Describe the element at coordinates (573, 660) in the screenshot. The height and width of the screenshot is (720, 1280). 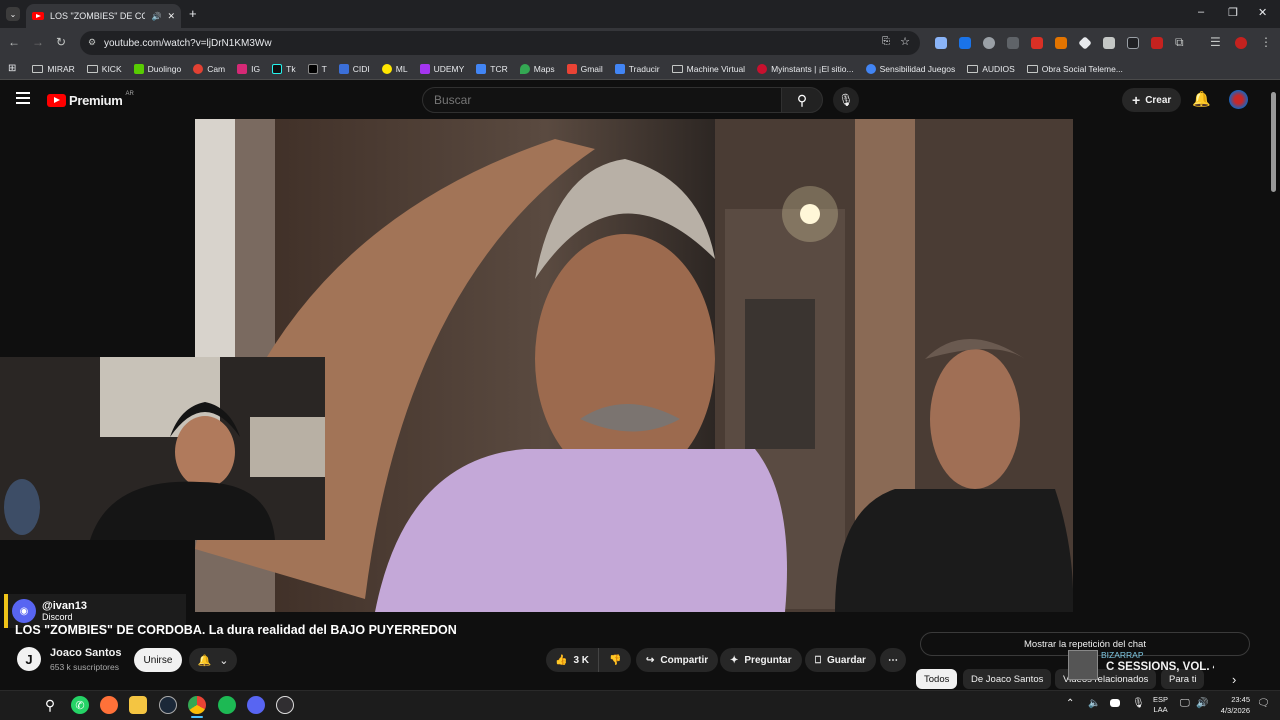
I see `like-button: 👍 3 K` at that location.